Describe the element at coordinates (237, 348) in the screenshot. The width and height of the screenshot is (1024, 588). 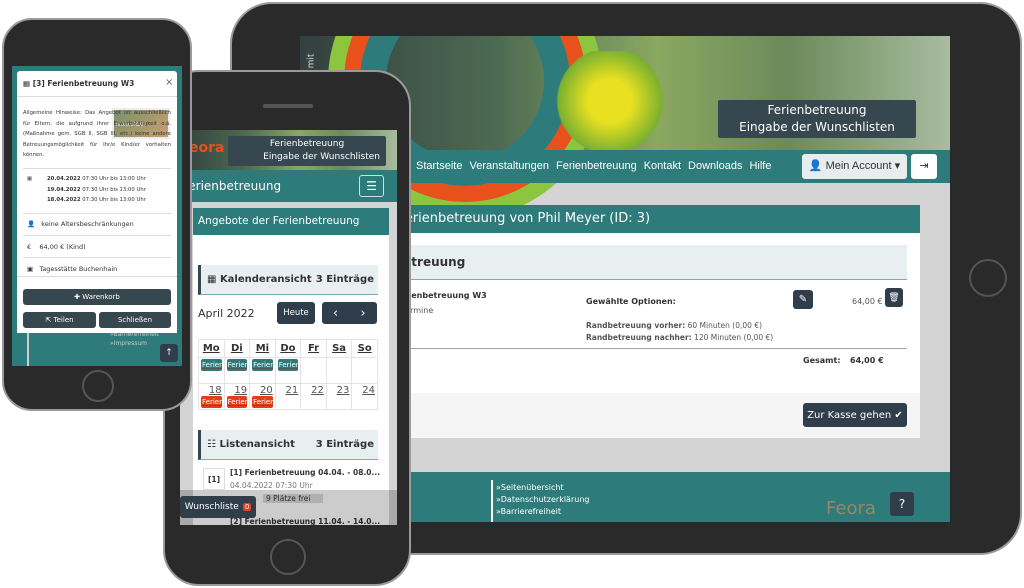
I see `weekday-header: Di` at that location.